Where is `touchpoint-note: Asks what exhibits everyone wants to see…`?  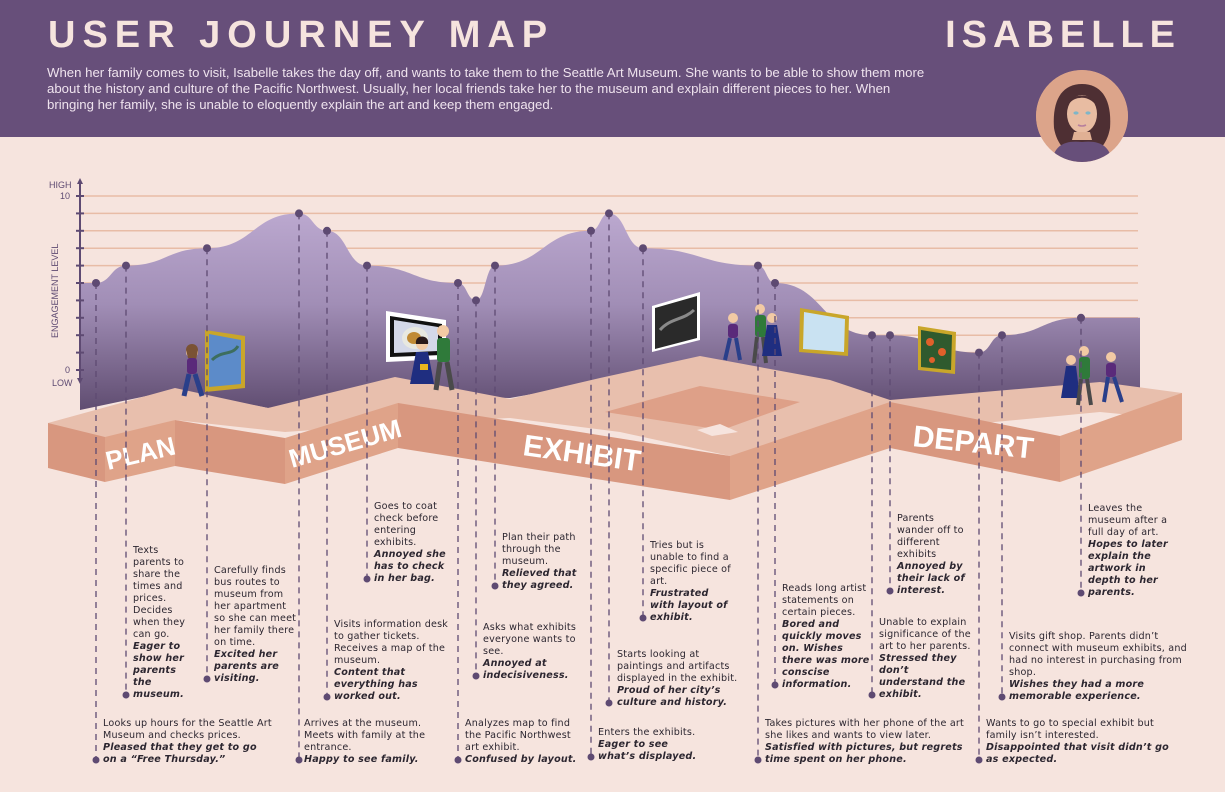 touchpoint-note: Asks what exhibits everyone wants to see… is located at coordinates (530, 652).